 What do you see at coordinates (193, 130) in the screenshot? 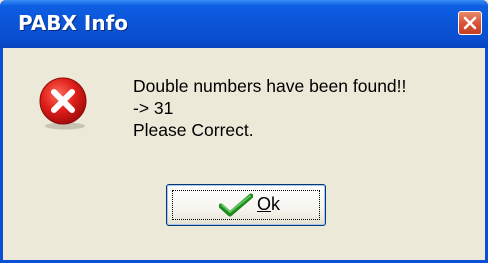
I see `message-line: Please Correct.` at bounding box center [193, 130].